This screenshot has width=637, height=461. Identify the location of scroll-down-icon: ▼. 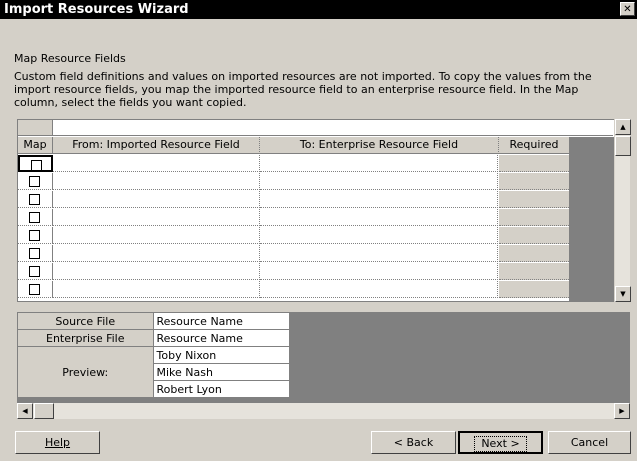
(623, 294).